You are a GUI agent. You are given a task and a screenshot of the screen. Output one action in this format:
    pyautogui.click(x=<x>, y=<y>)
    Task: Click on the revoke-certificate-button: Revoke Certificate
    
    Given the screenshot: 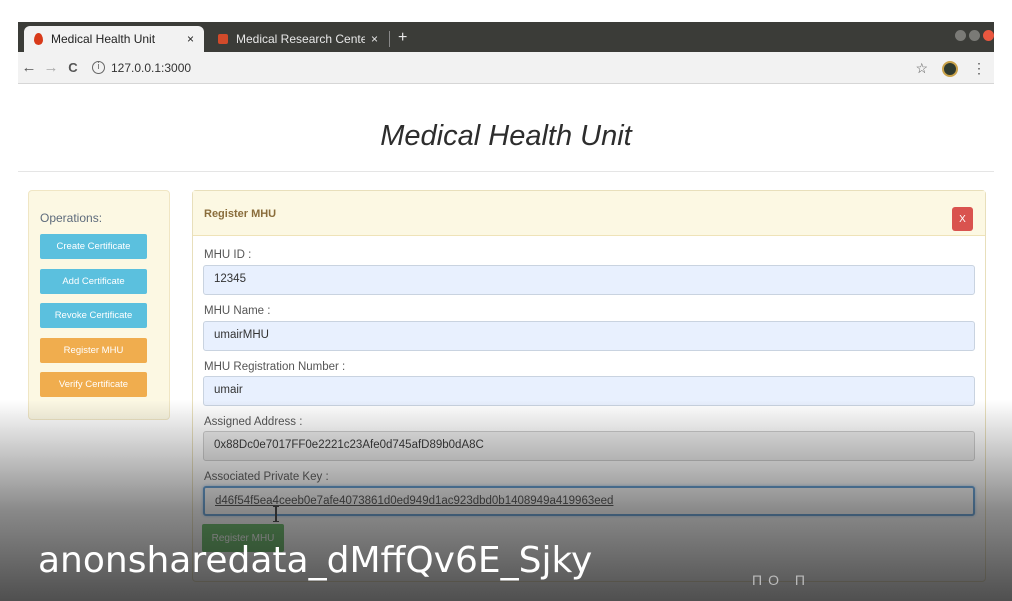 What is the action you would take?
    pyautogui.click(x=93, y=315)
    